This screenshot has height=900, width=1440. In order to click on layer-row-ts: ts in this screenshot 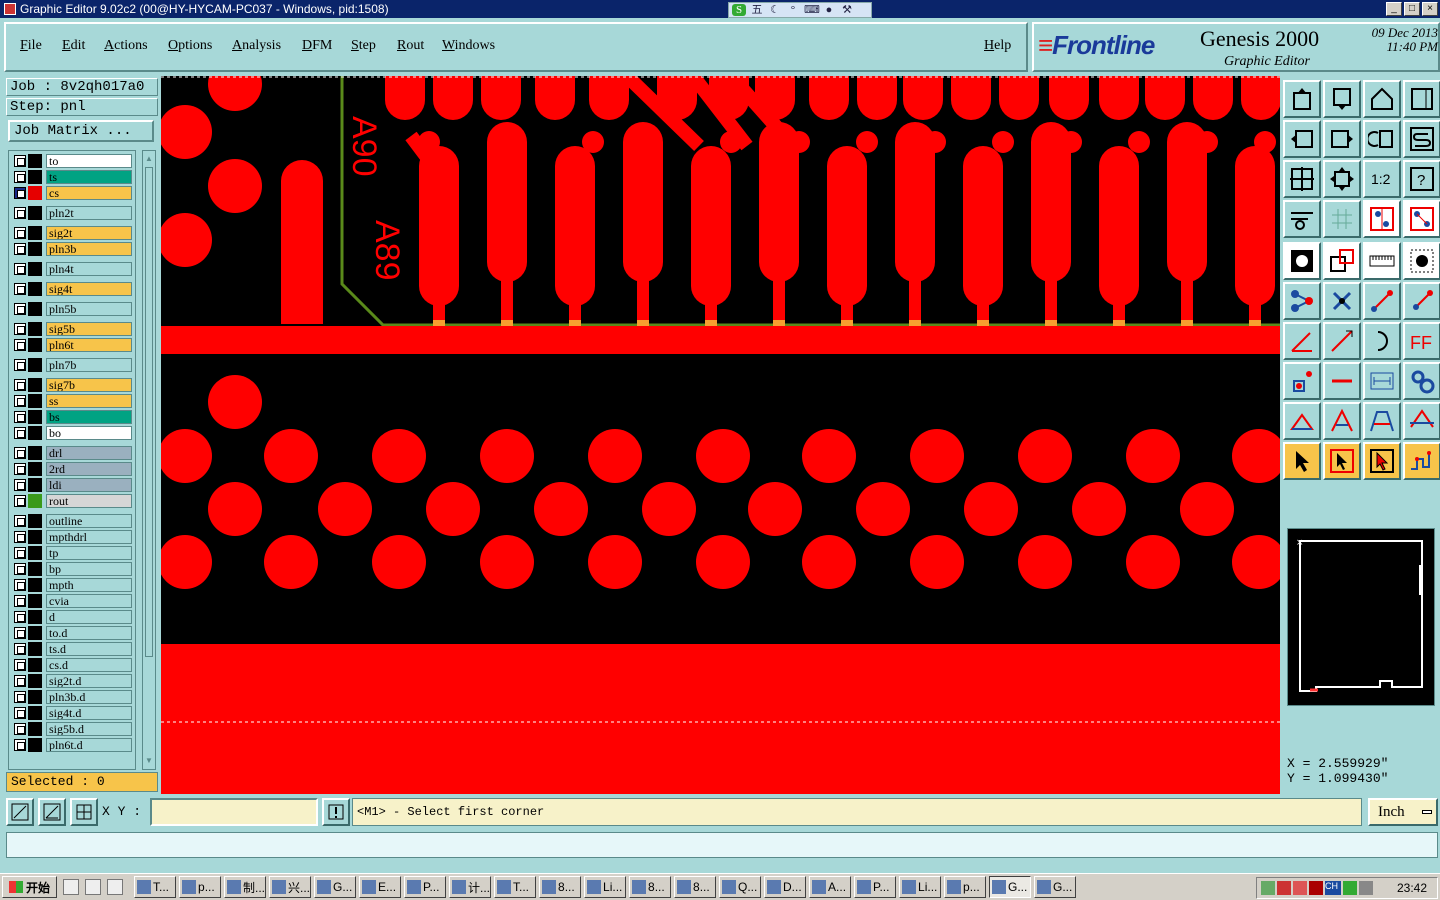, I will do `click(73, 177)`.